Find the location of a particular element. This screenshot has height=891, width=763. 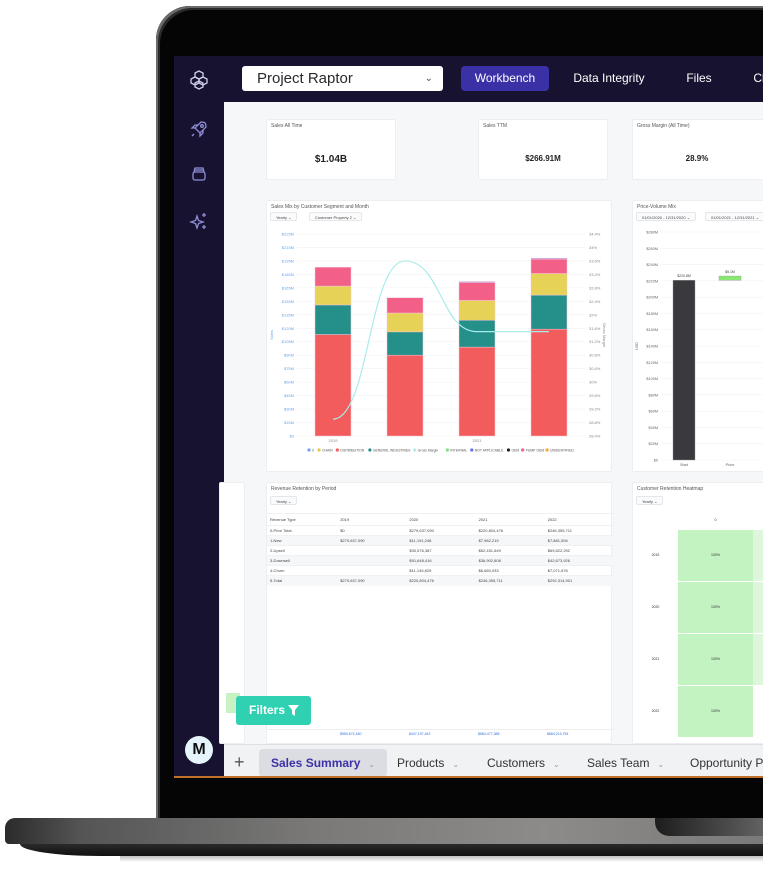

logo-hexagons-icon is located at coordinates (199, 80).